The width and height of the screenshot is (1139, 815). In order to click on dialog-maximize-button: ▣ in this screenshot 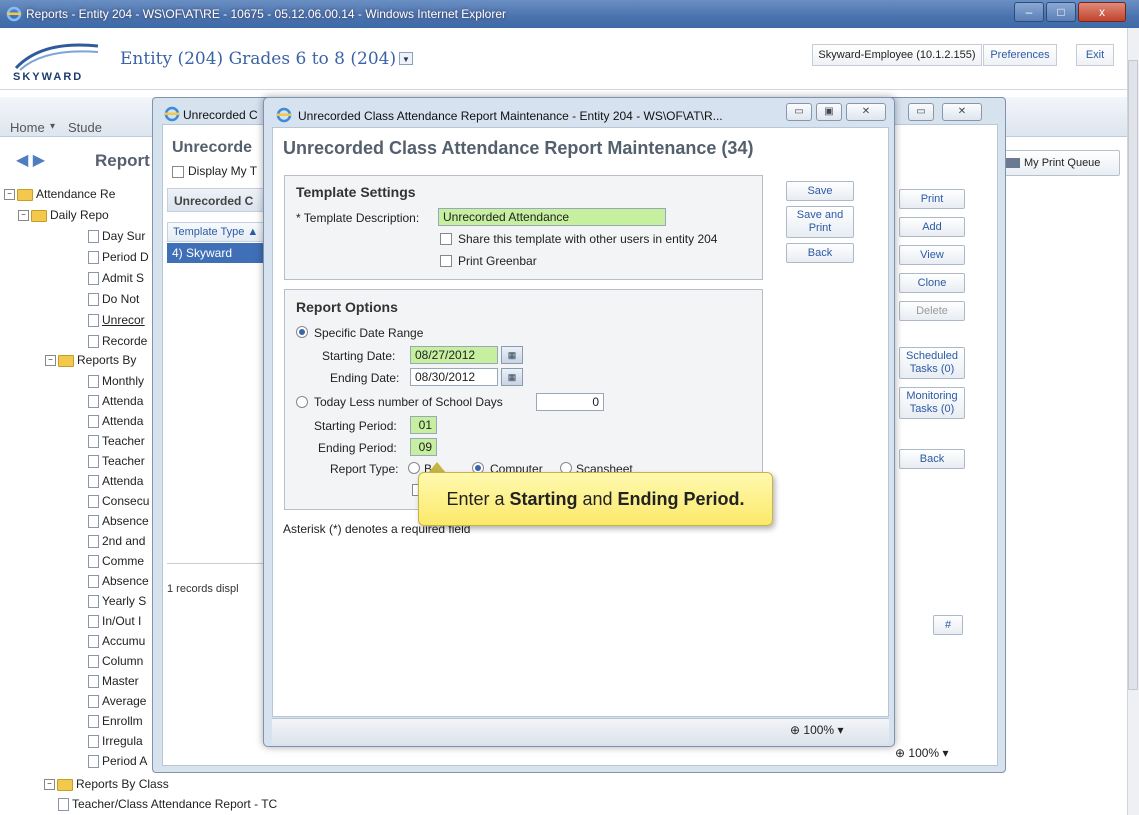, I will do `click(829, 112)`.